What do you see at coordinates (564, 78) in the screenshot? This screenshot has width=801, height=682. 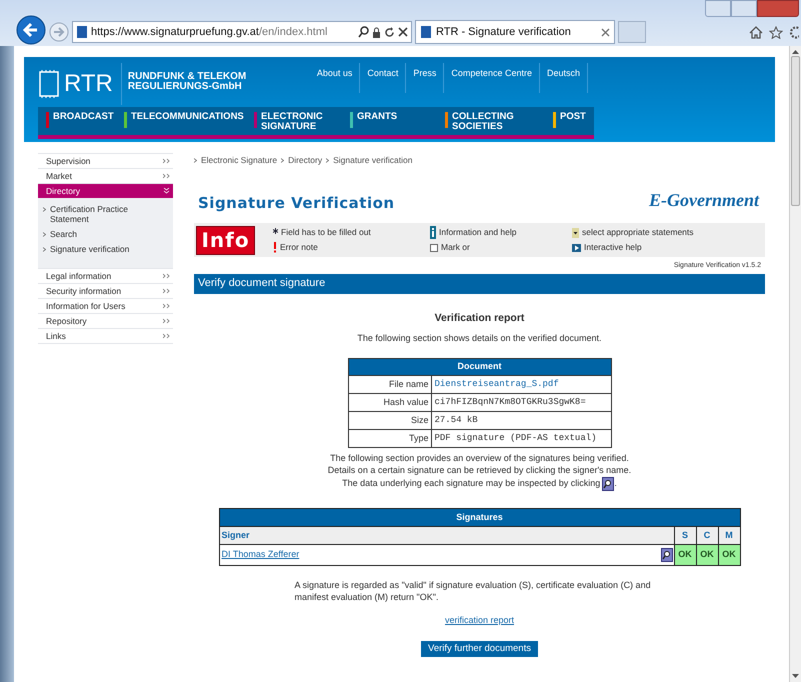 I see `header-link: Deutsch` at bounding box center [564, 78].